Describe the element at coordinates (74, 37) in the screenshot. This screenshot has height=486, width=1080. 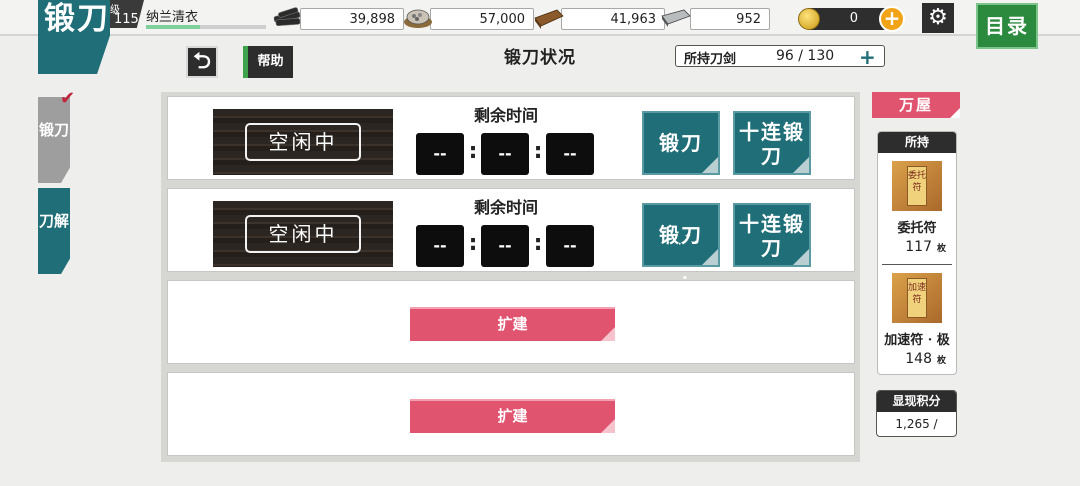
I see `page-title-tag: 锻刀` at that location.